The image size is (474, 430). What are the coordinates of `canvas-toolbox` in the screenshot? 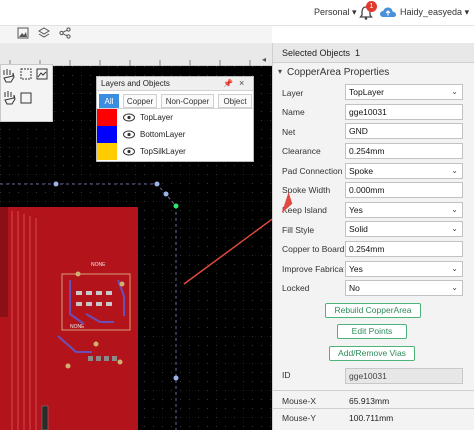 It's located at (26, 93).